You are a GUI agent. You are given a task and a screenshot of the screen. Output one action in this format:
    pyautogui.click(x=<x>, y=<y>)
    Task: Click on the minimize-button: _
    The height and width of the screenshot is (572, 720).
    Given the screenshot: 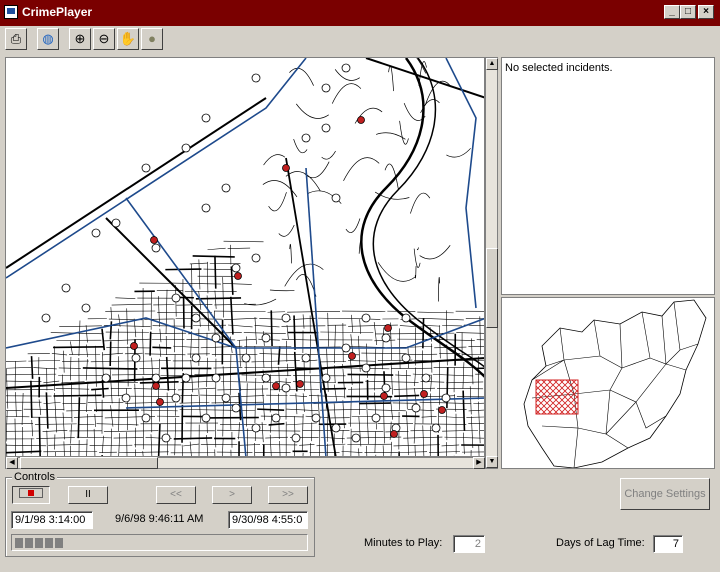 What is the action you would take?
    pyautogui.click(x=672, y=12)
    